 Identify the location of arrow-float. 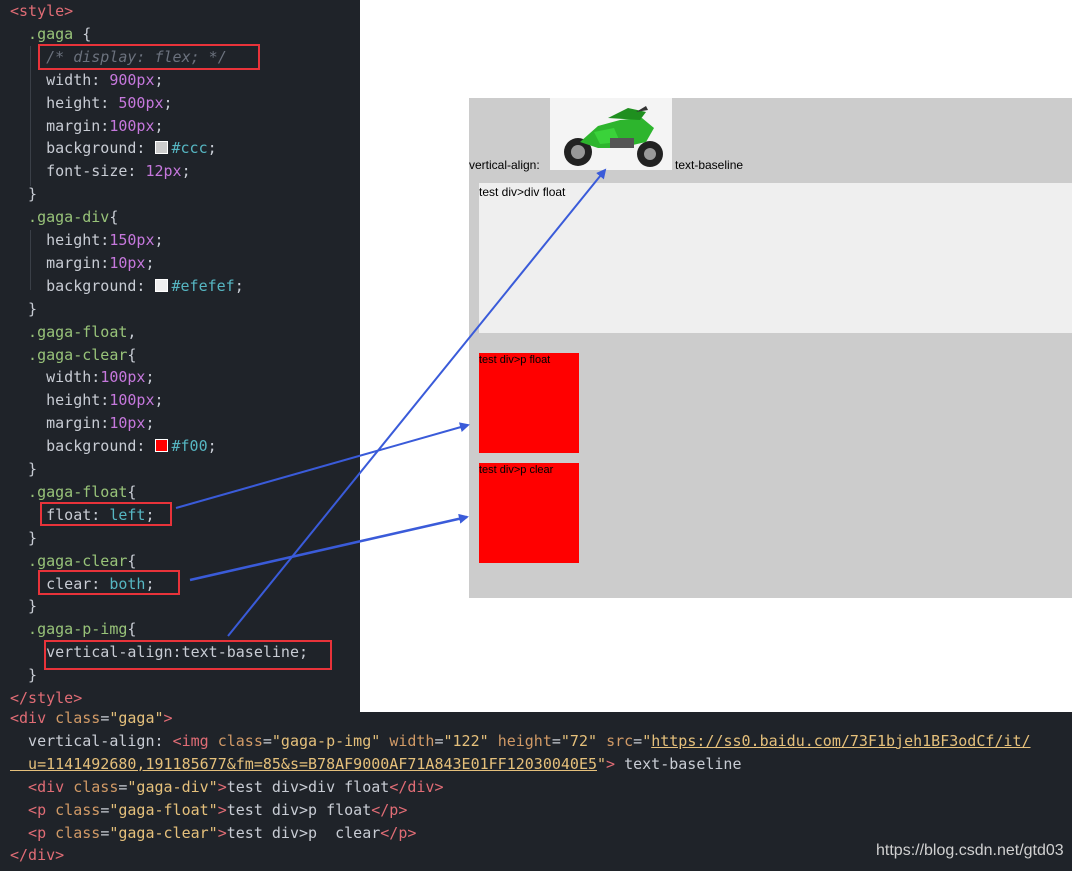
(322, 465).